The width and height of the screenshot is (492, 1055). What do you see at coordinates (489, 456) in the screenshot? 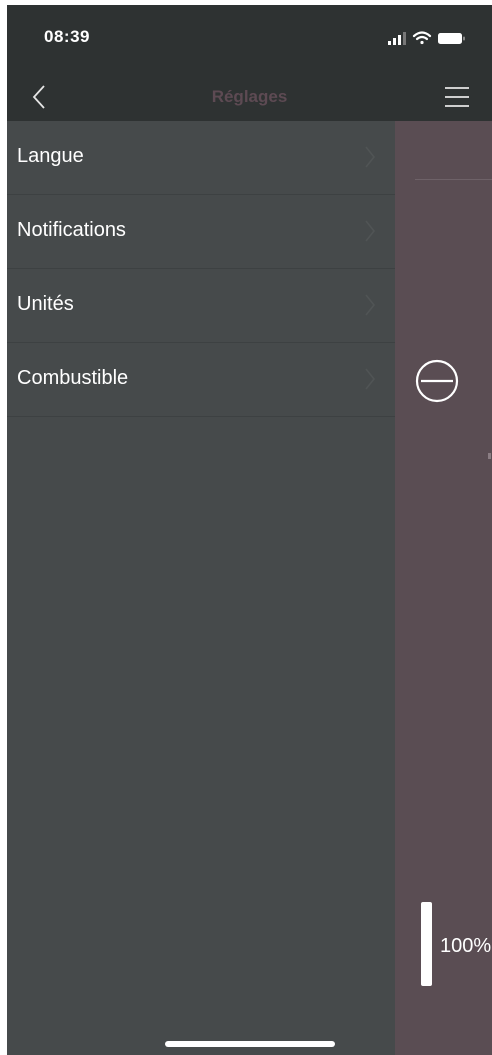
I see `background-mark` at bounding box center [489, 456].